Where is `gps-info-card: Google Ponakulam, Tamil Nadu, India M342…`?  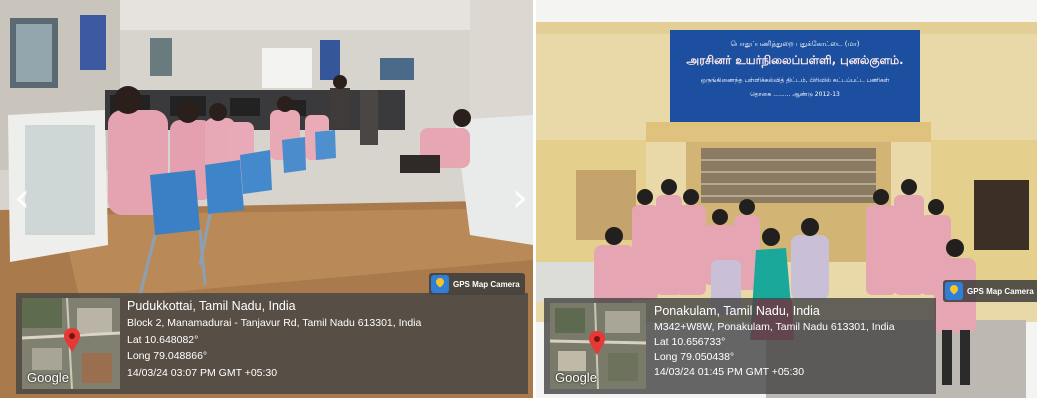 gps-info-card: Google Ponakulam, Tamil Nadu, India M342… is located at coordinates (740, 346).